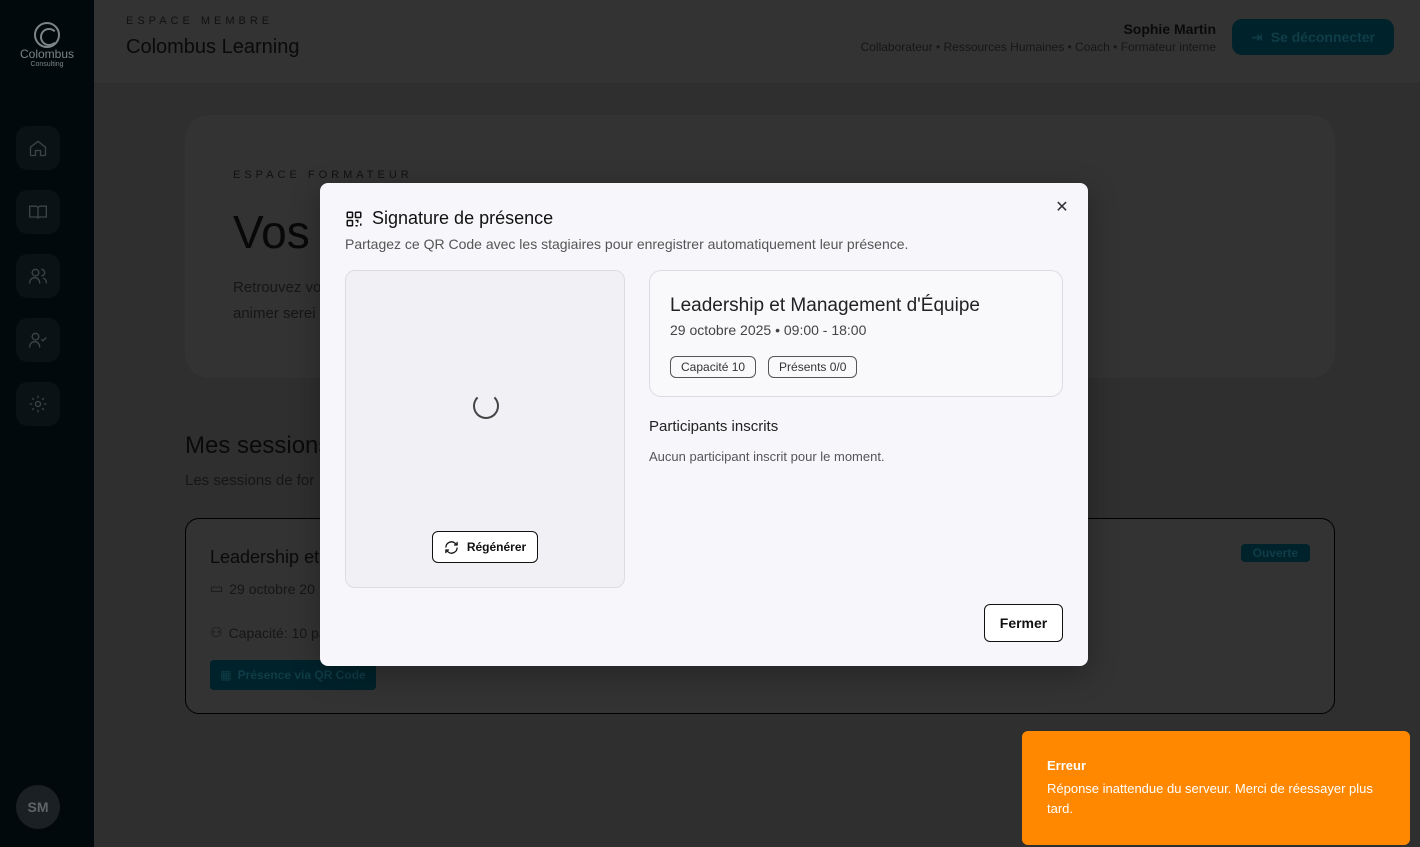 The height and width of the screenshot is (847, 1420). Describe the element at coordinates (1322, 37) in the screenshot. I see `logout-label: Se déconnecter` at that location.